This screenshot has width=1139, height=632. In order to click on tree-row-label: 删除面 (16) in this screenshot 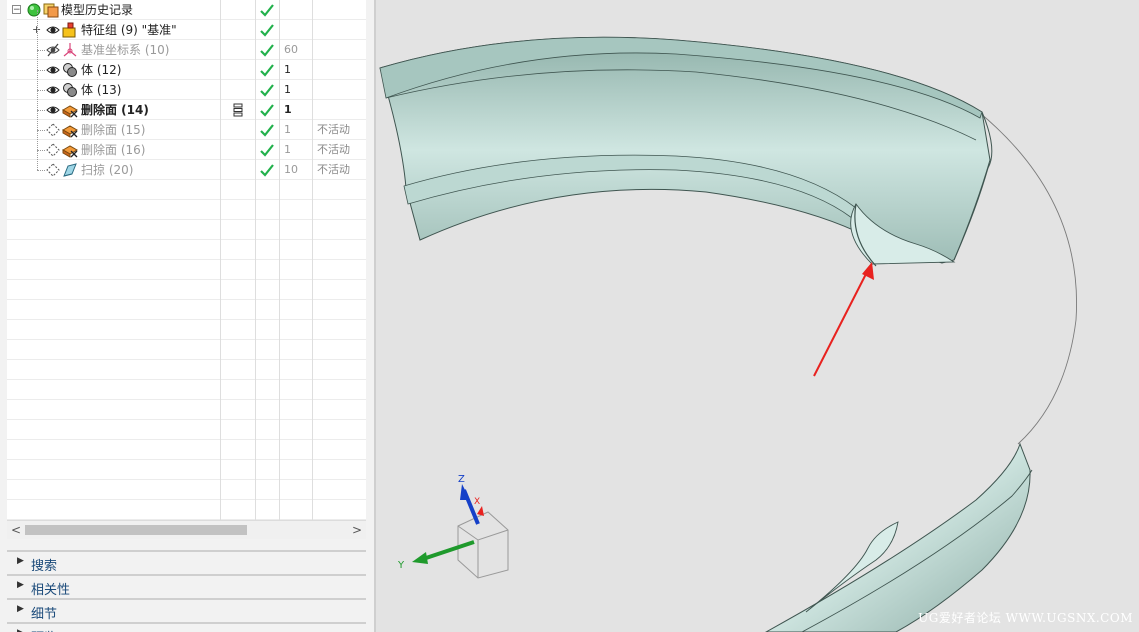, I will do `click(113, 150)`.